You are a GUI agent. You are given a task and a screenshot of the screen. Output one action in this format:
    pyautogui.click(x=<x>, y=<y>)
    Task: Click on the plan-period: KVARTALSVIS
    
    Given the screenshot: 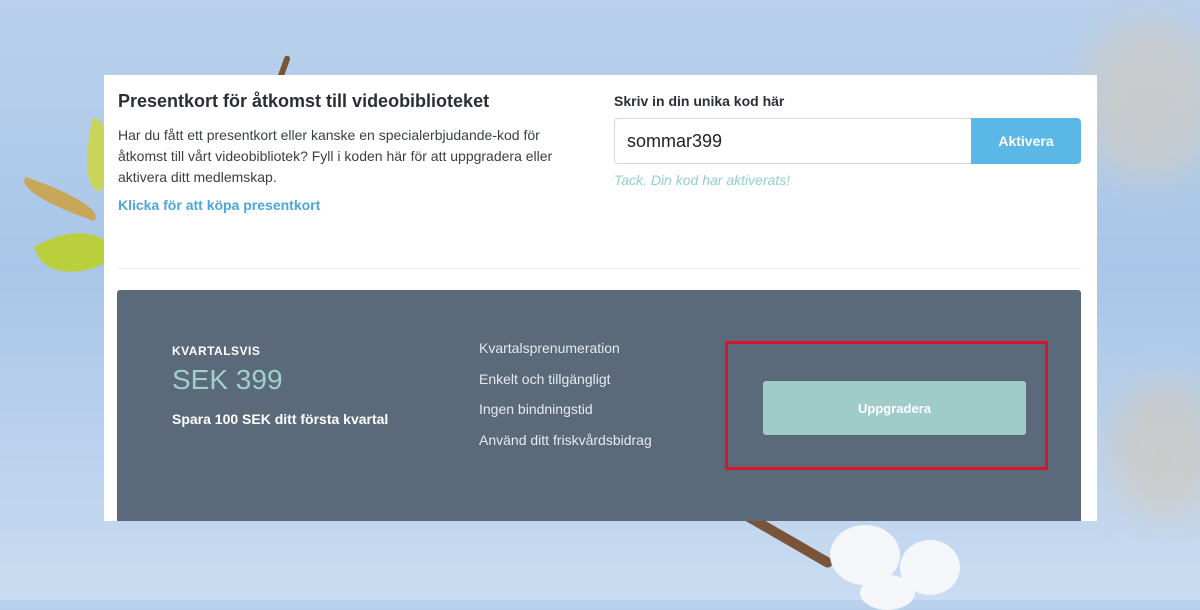 What is the action you would take?
    pyautogui.click(x=216, y=351)
    